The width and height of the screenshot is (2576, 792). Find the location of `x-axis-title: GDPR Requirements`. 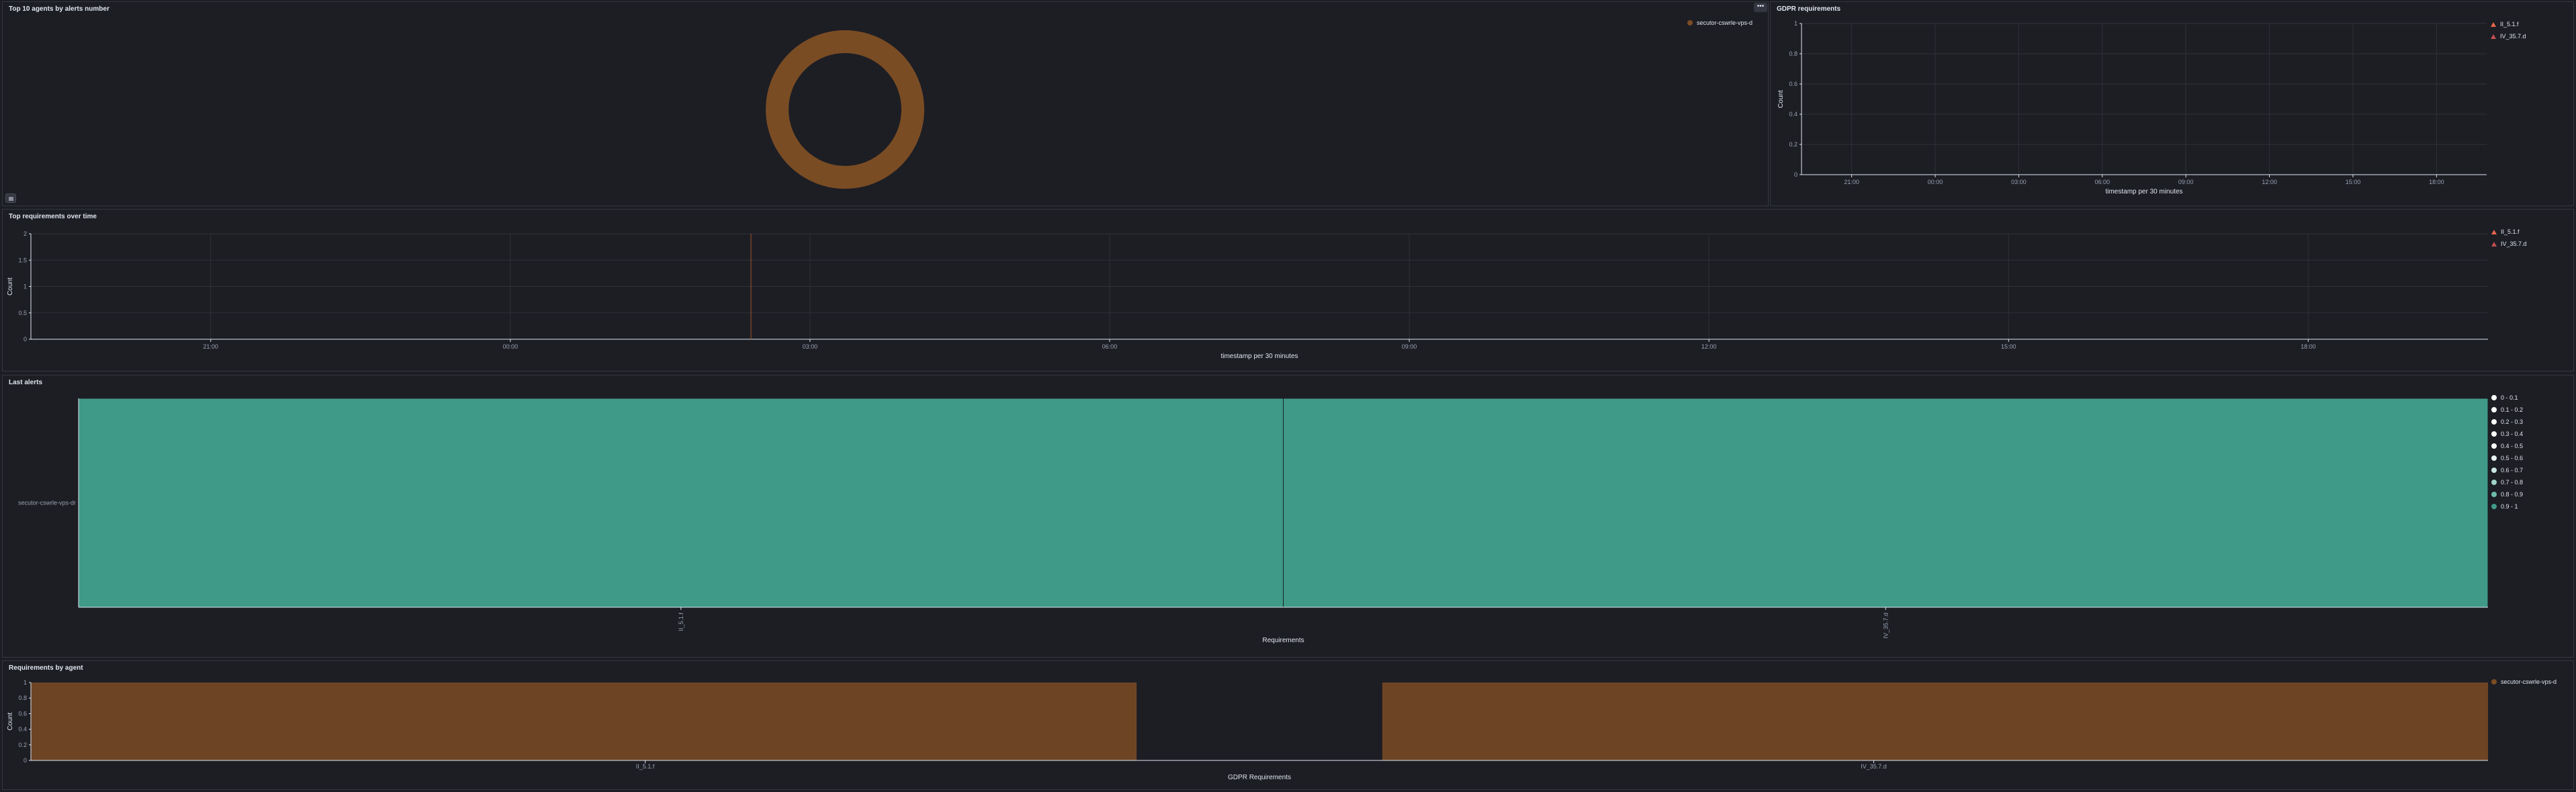

x-axis-title: GDPR Requirements is located at coordinates (1260, 777).